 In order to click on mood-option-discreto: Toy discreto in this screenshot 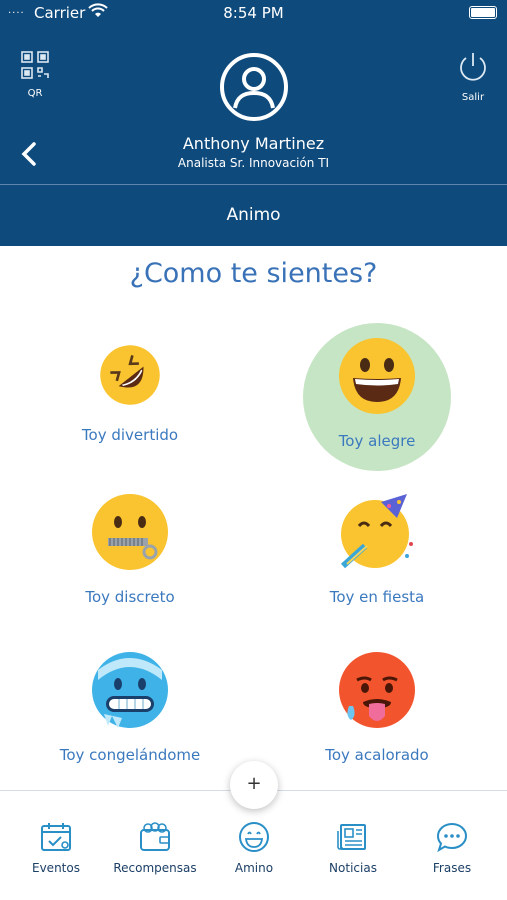, I will do `click(130, 549)`.